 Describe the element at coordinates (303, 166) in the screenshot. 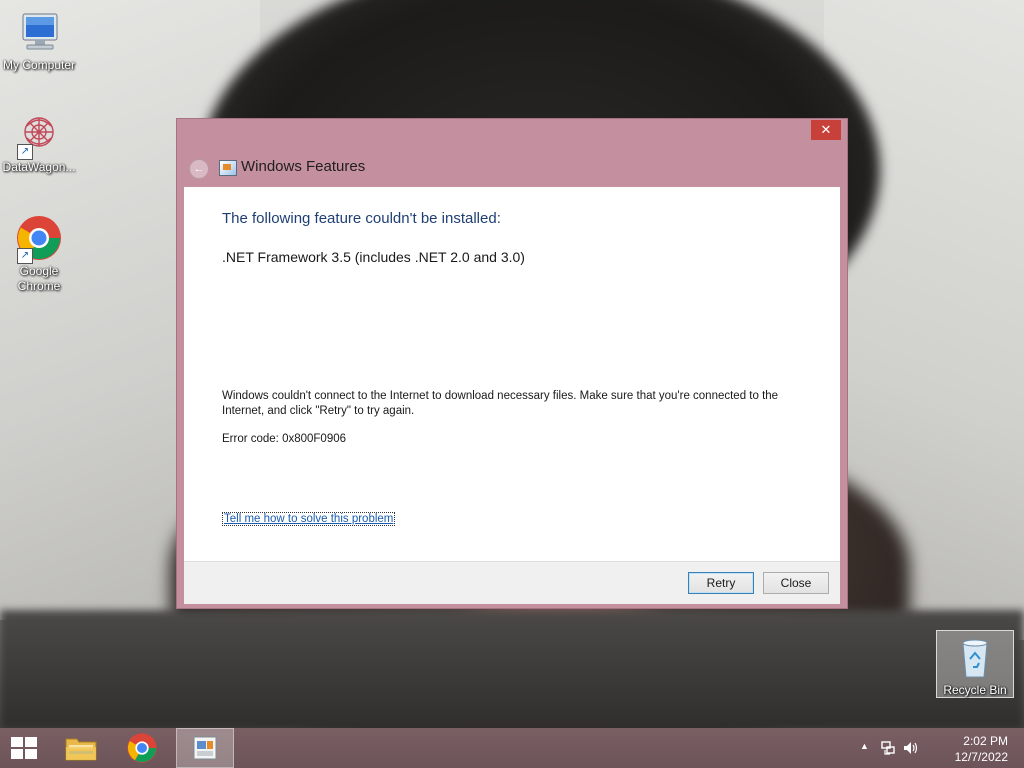

I see `dialog-title: Windows Features` at that location.